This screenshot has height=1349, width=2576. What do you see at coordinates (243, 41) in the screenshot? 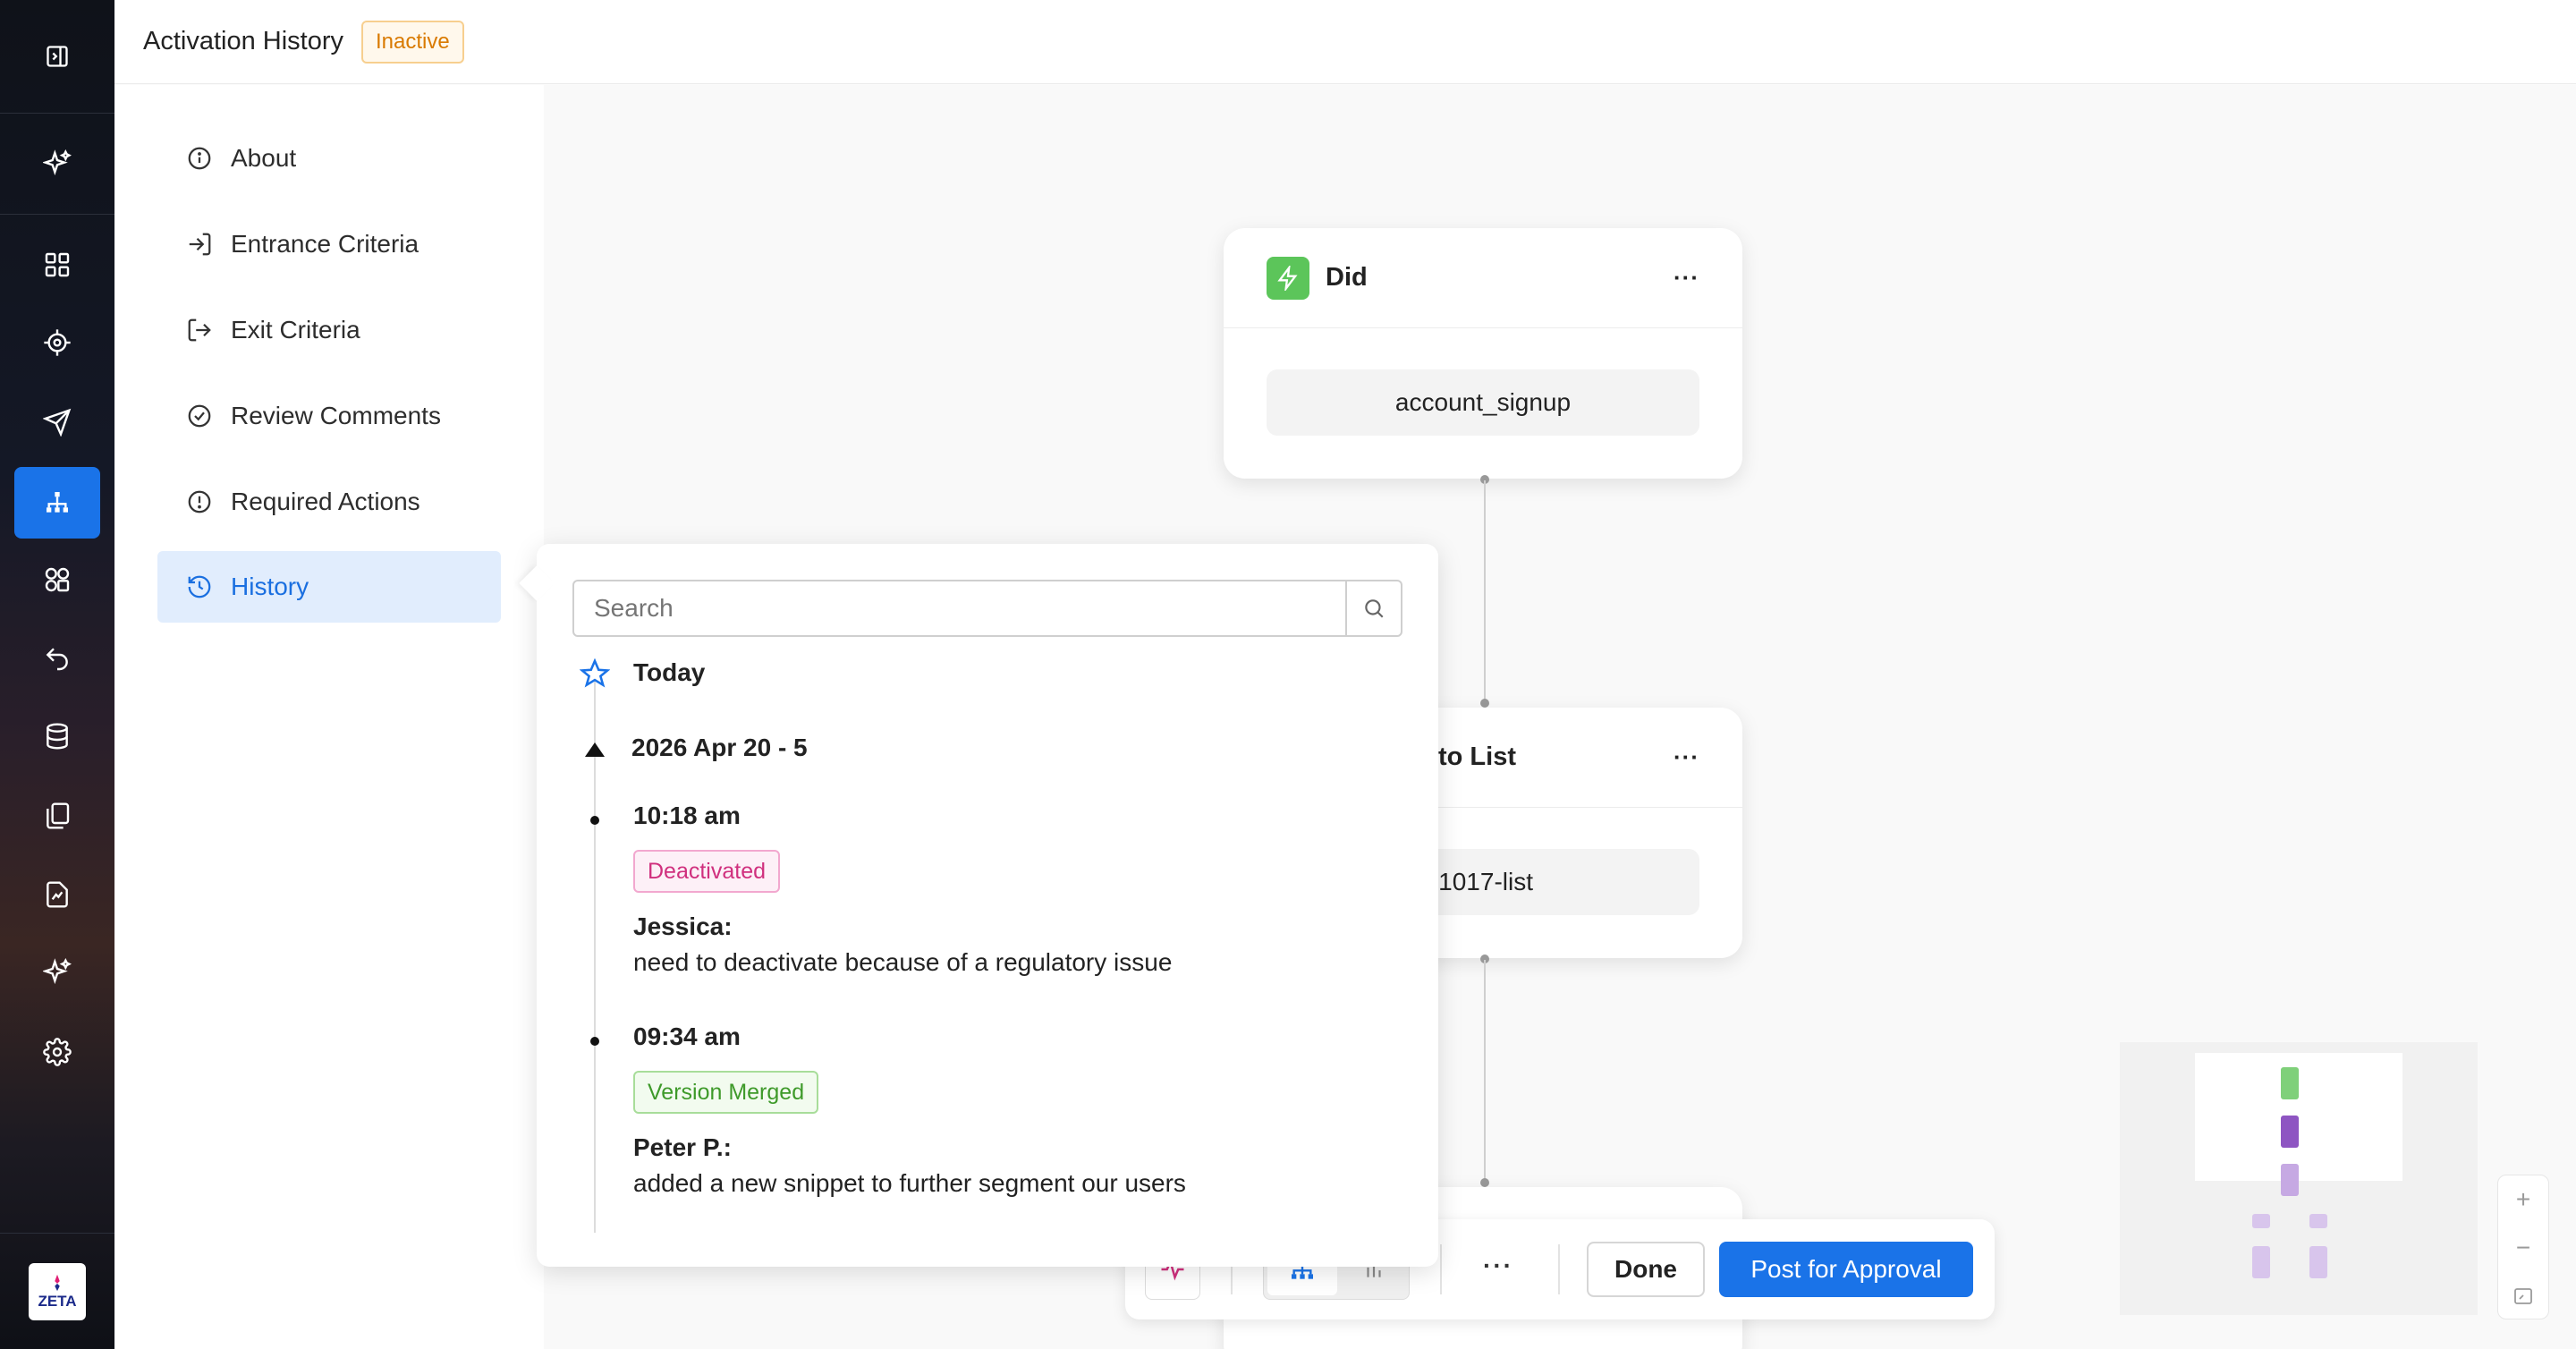
I see `page-title: Activation History` at bounding box center [243, 41].